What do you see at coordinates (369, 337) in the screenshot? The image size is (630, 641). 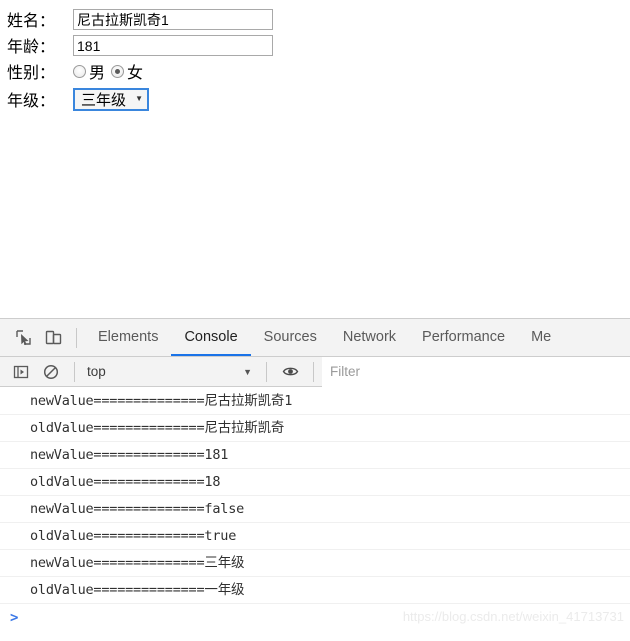 I see `tab-network: Network` at bounding box center [369, 337].